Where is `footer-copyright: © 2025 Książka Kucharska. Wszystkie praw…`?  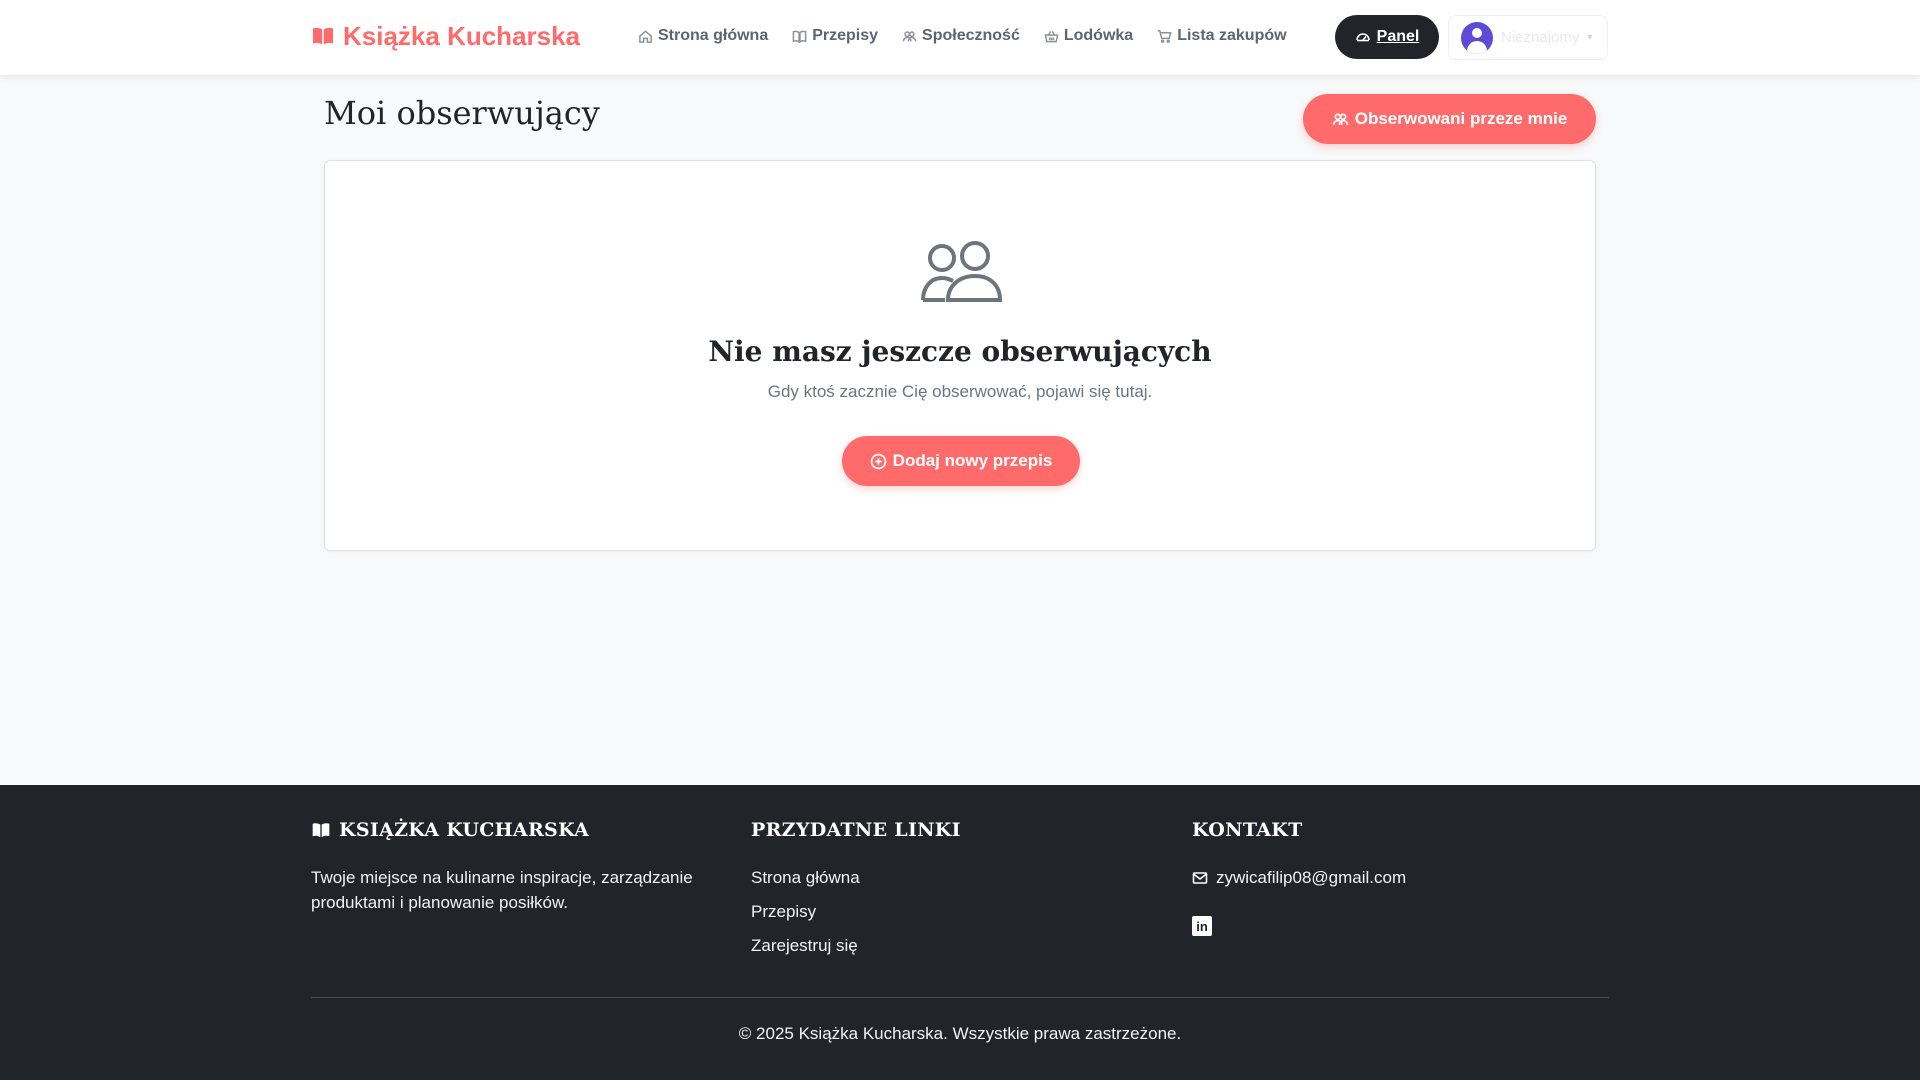
footer-copyright: © 2025 Książka Kucharska. Wszystkie praw… is located at coordinates (960, 1033).